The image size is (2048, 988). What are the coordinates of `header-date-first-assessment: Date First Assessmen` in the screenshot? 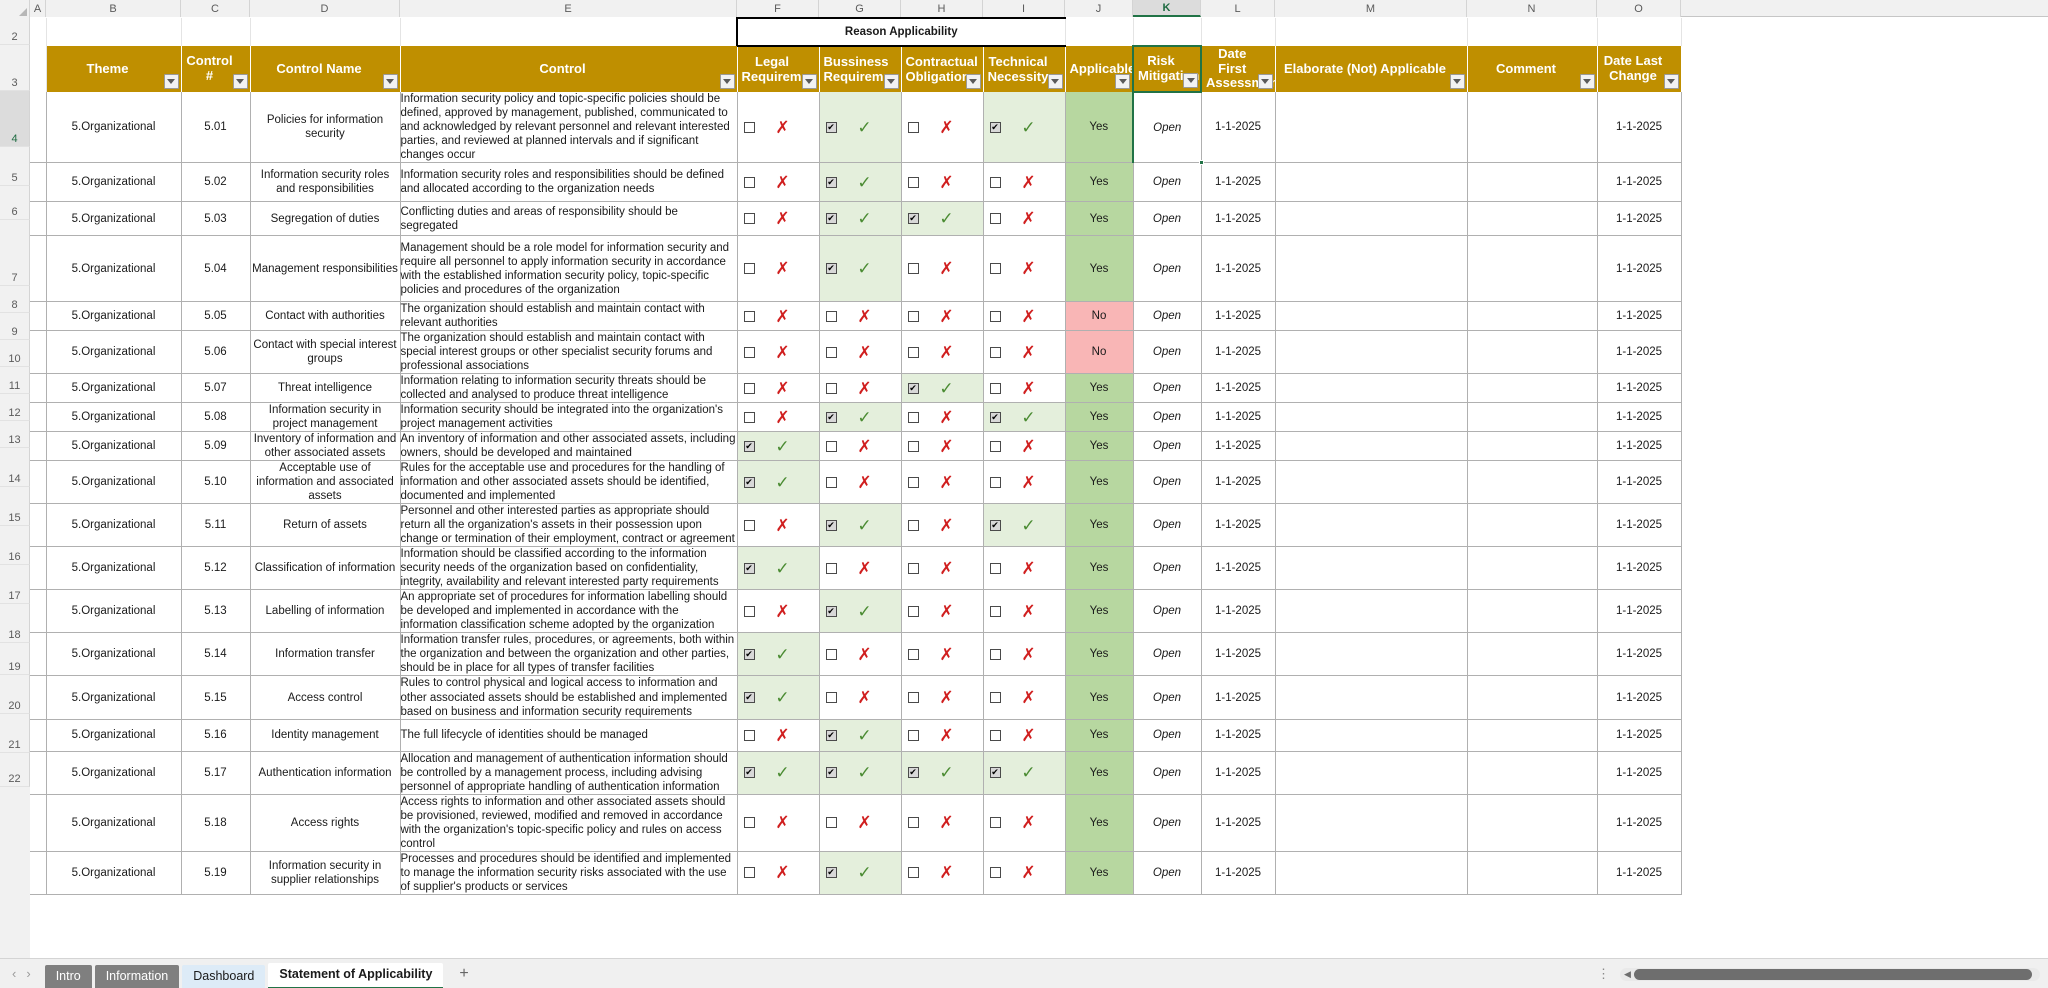 It's located at (1238, 69).